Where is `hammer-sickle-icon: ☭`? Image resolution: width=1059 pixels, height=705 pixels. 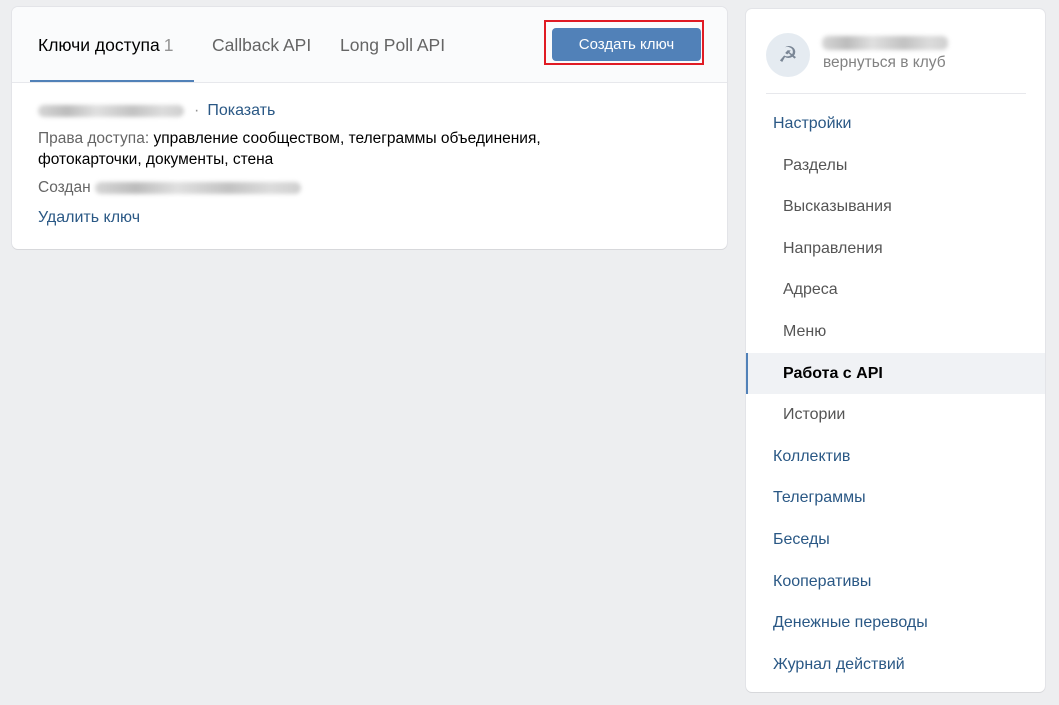
hammer-sickle-icon: ☭ is located at coordinates (788, 54).